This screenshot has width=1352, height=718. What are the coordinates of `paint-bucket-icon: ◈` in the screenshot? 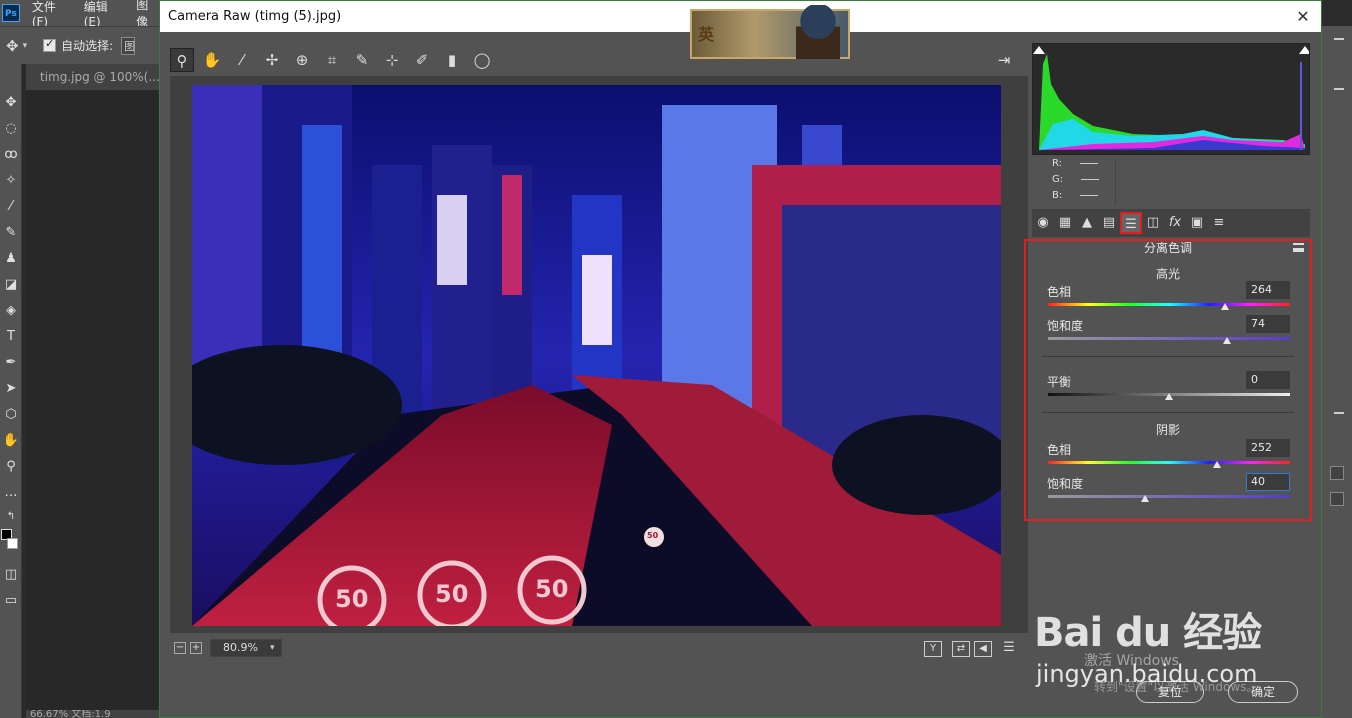 It's located at (11, 311).